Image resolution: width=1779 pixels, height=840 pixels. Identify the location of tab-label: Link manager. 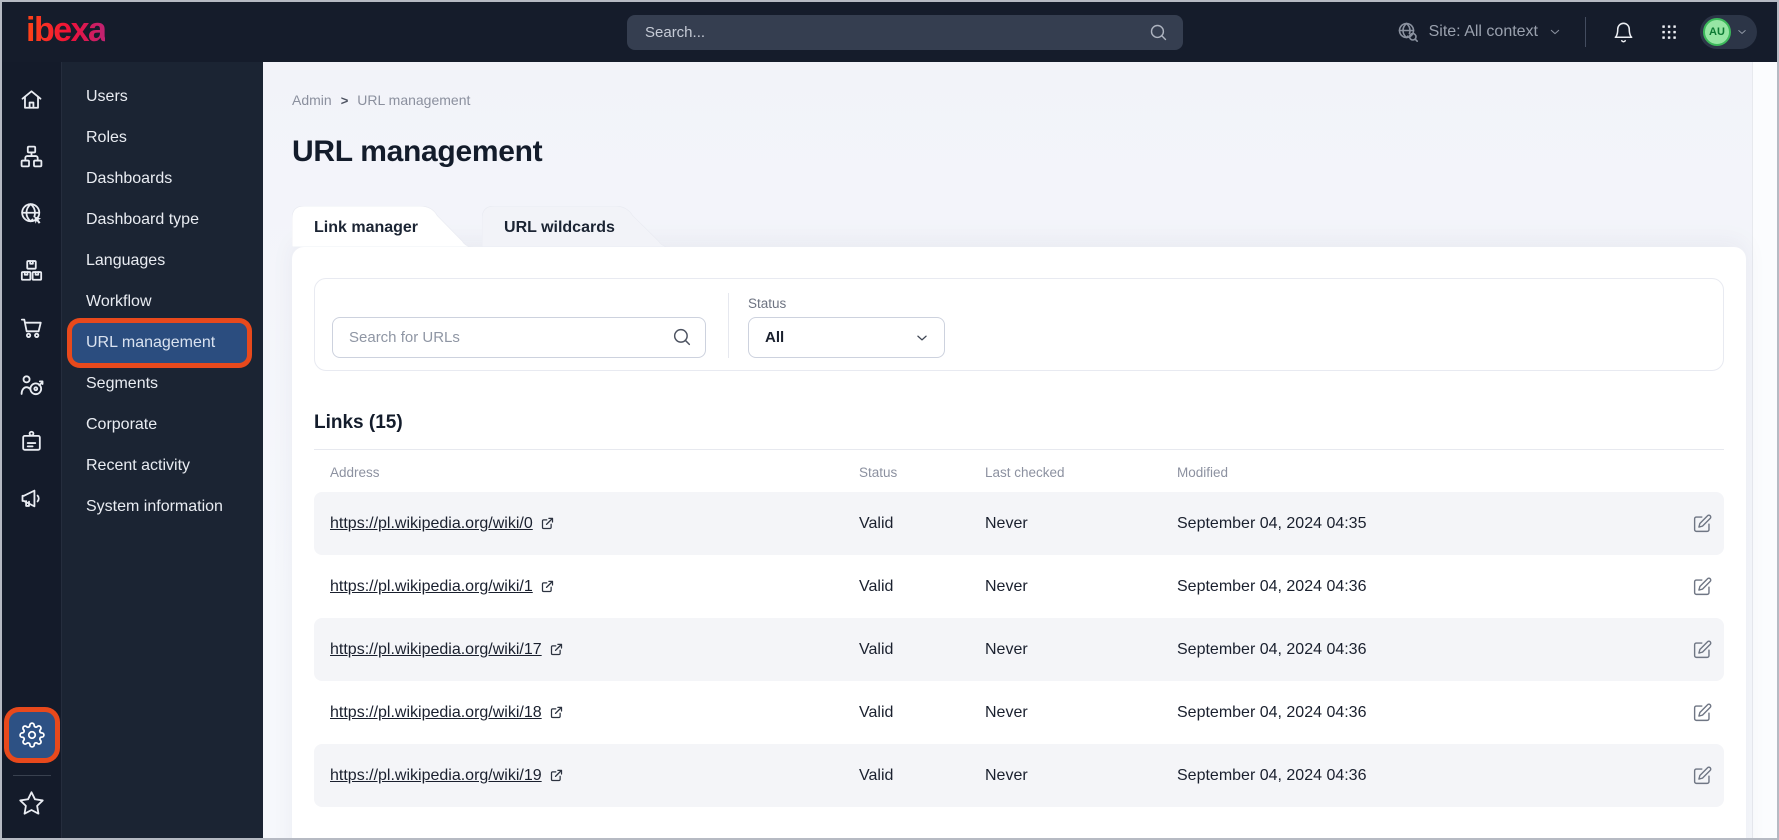
(366, 227).